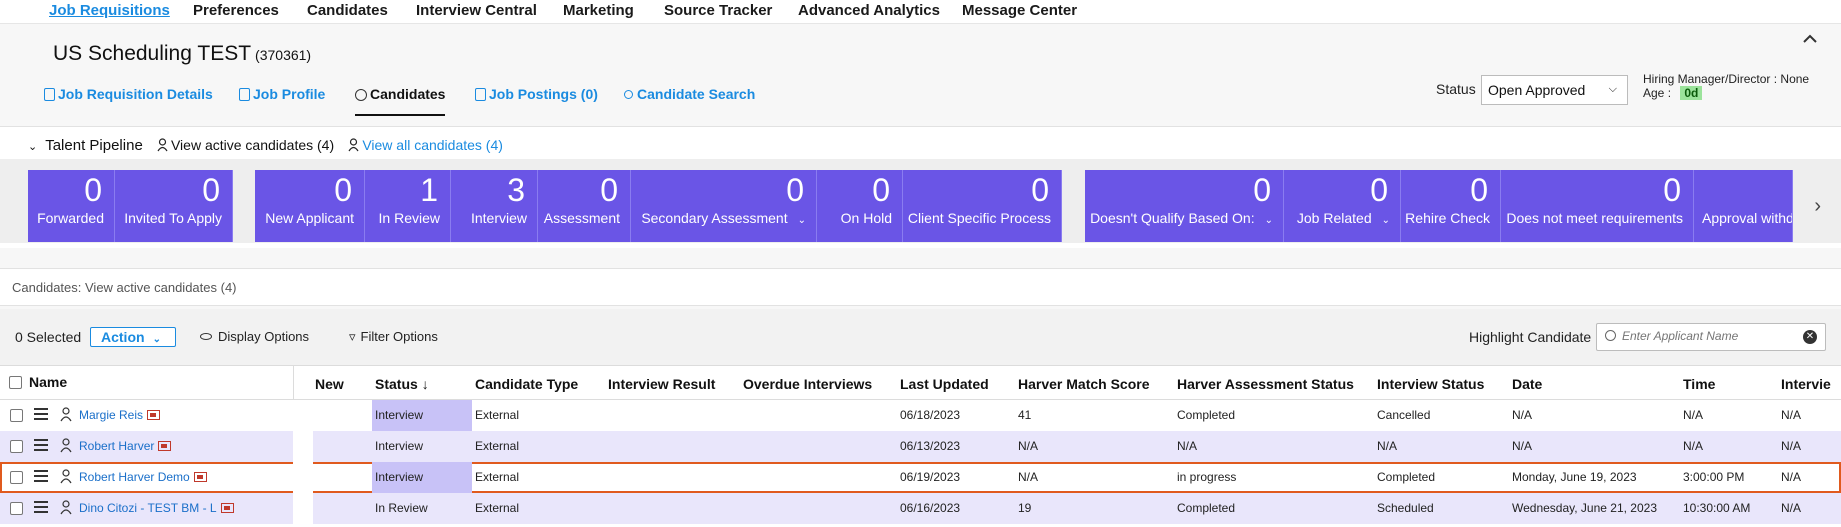 Image resolution: width=1841 pixels, height=527 pixels. I want to click on candidates-section-title: Candidates: View active candidates (4), so click(124, 287).